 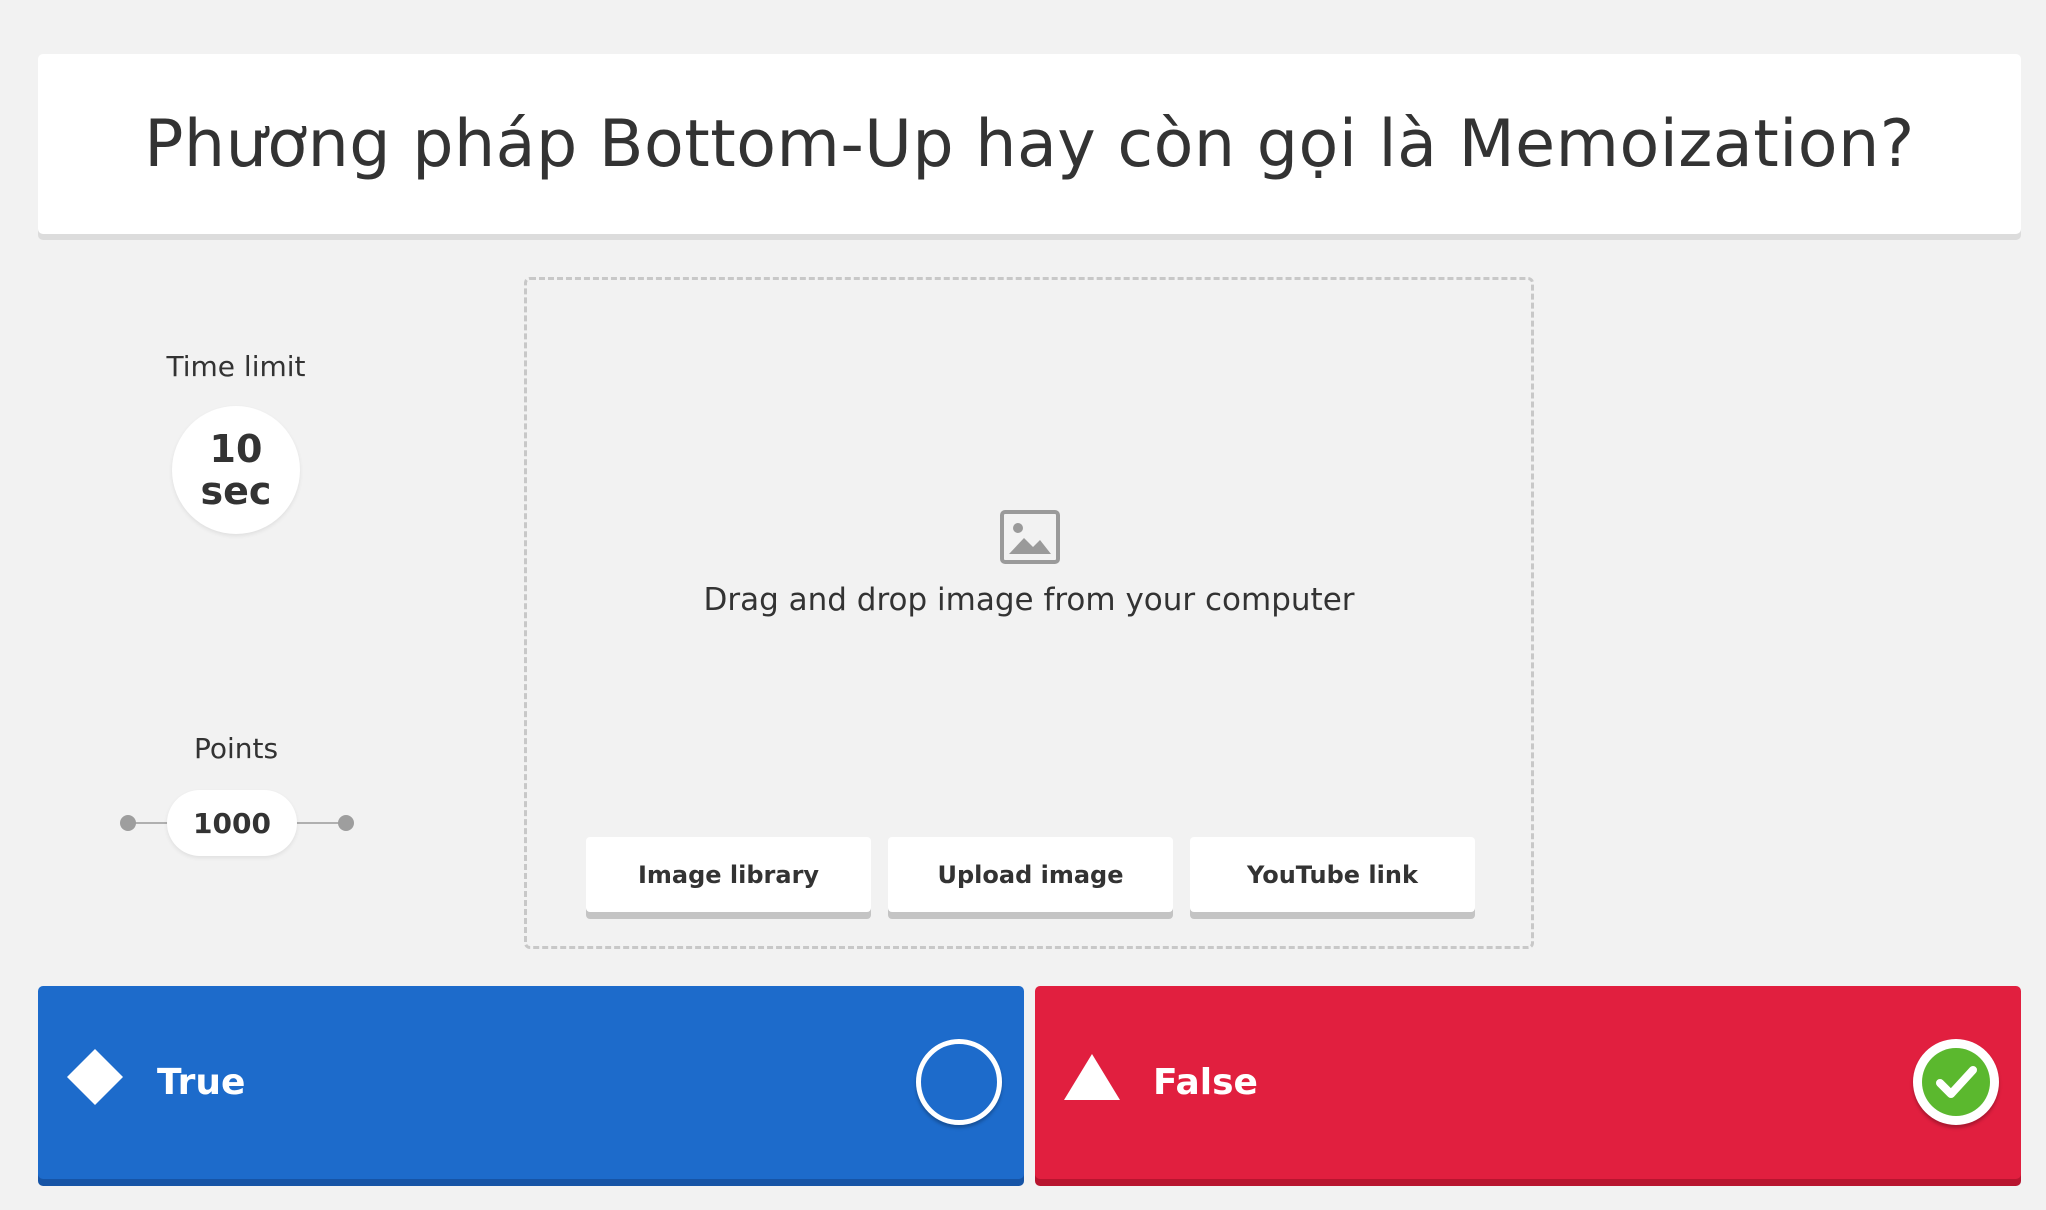 I want to click on diamond-icon, so click(x=95, y=1077).